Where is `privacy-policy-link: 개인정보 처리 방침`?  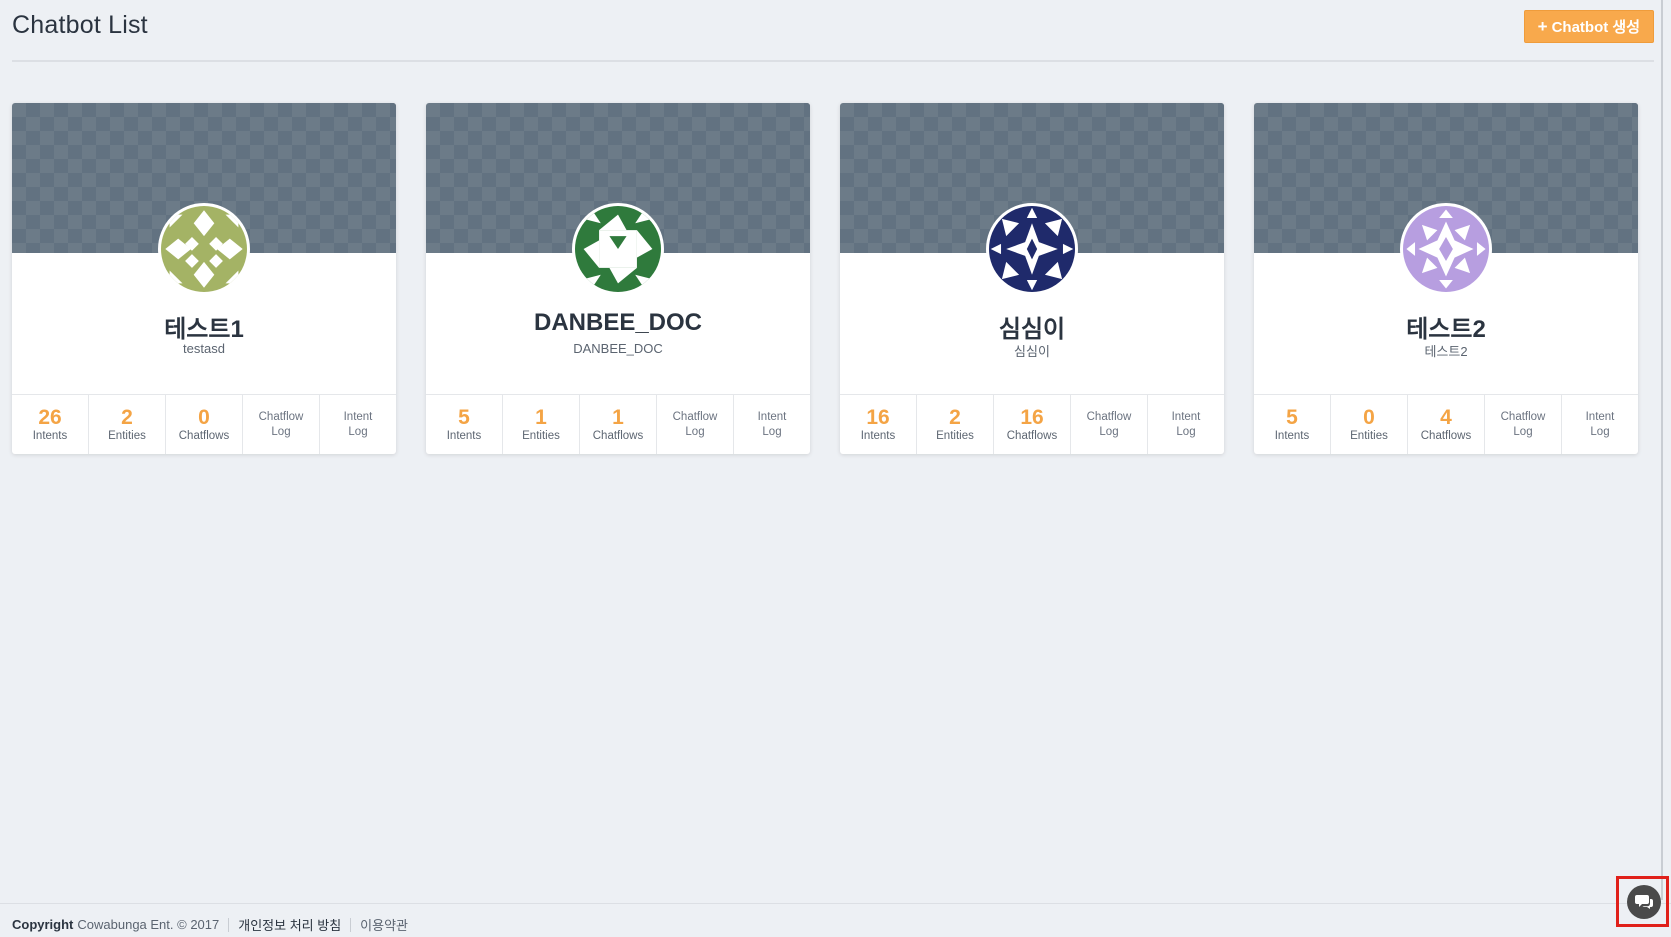 privacy-policy-link: 개인정보 처리 방침 is located at coordinates (289, 924).